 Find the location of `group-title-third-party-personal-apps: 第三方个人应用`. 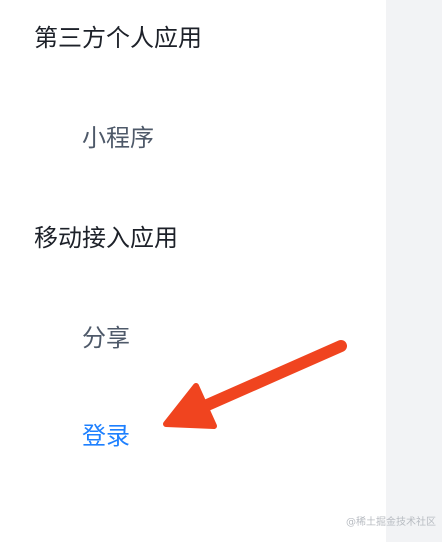

group-title-third-party-personal-apps: 第三方个人应用 is located at coordinates (118, 38).